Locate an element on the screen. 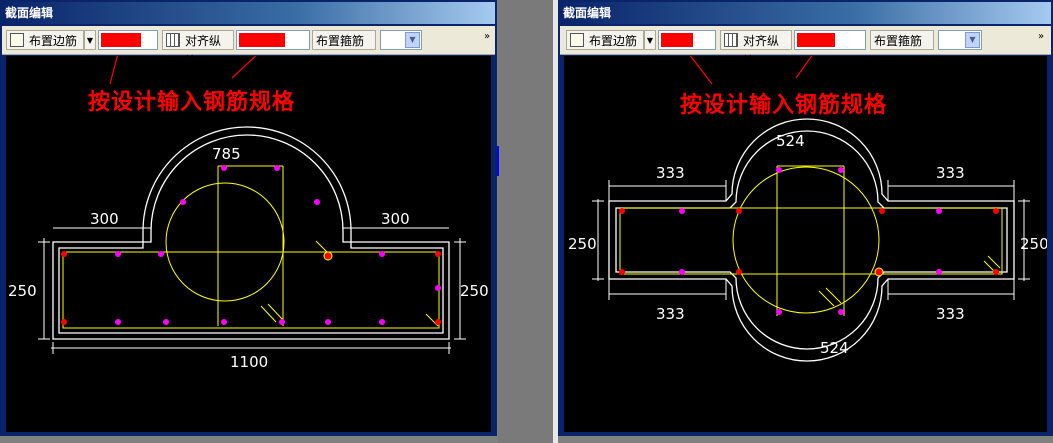 This screenshot has width=1053, height=443. rebars is located at coordinates (809, 241).